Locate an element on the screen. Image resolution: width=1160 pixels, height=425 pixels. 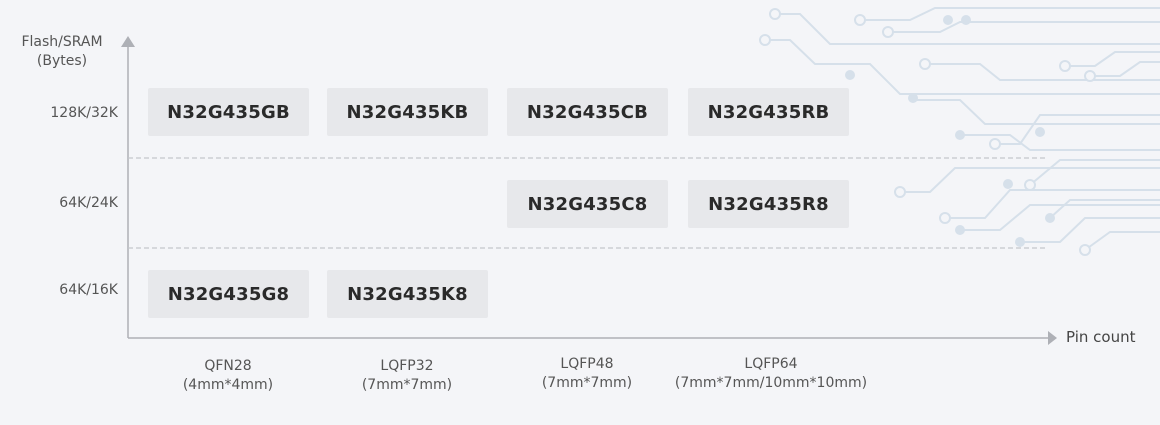
y-axis-label-line2: (Bytes) is located at coordinates (62, 61).